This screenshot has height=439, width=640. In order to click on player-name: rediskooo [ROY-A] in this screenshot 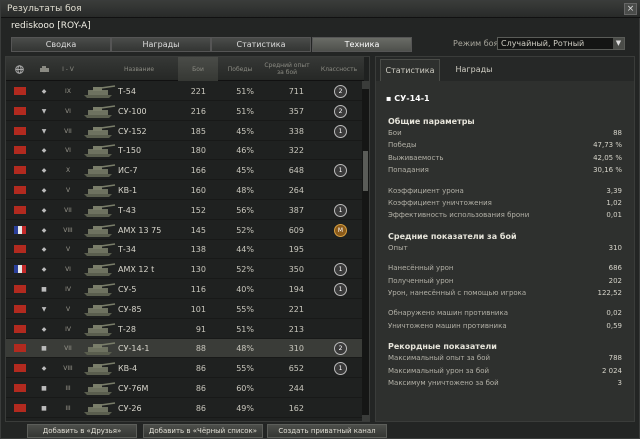, I will do `click(51, 26)`.